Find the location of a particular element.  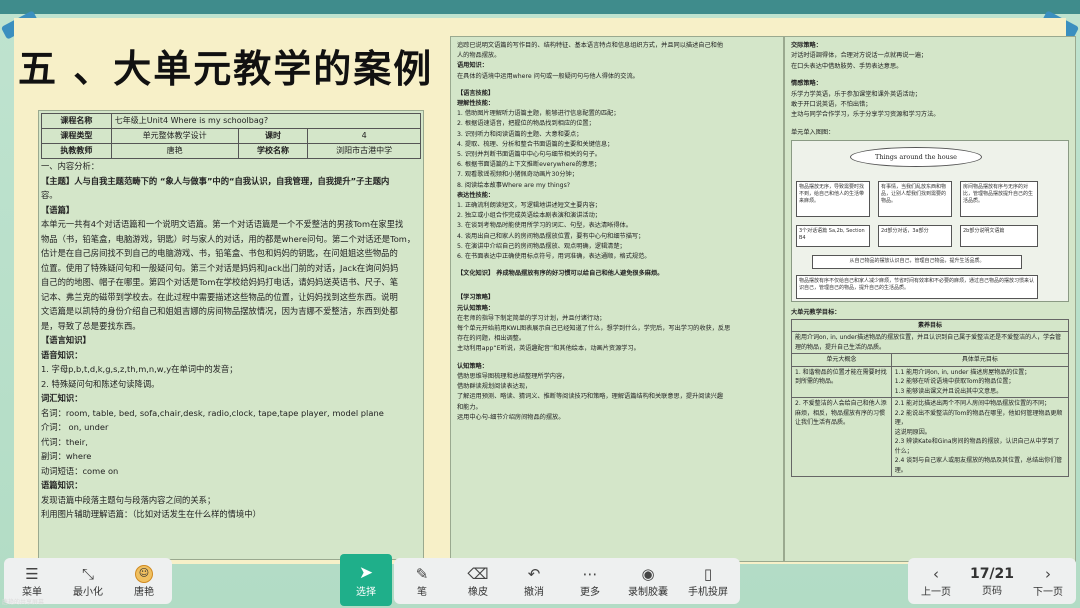

text-line: 一、内容分析： is located at coordinates (70, 166).